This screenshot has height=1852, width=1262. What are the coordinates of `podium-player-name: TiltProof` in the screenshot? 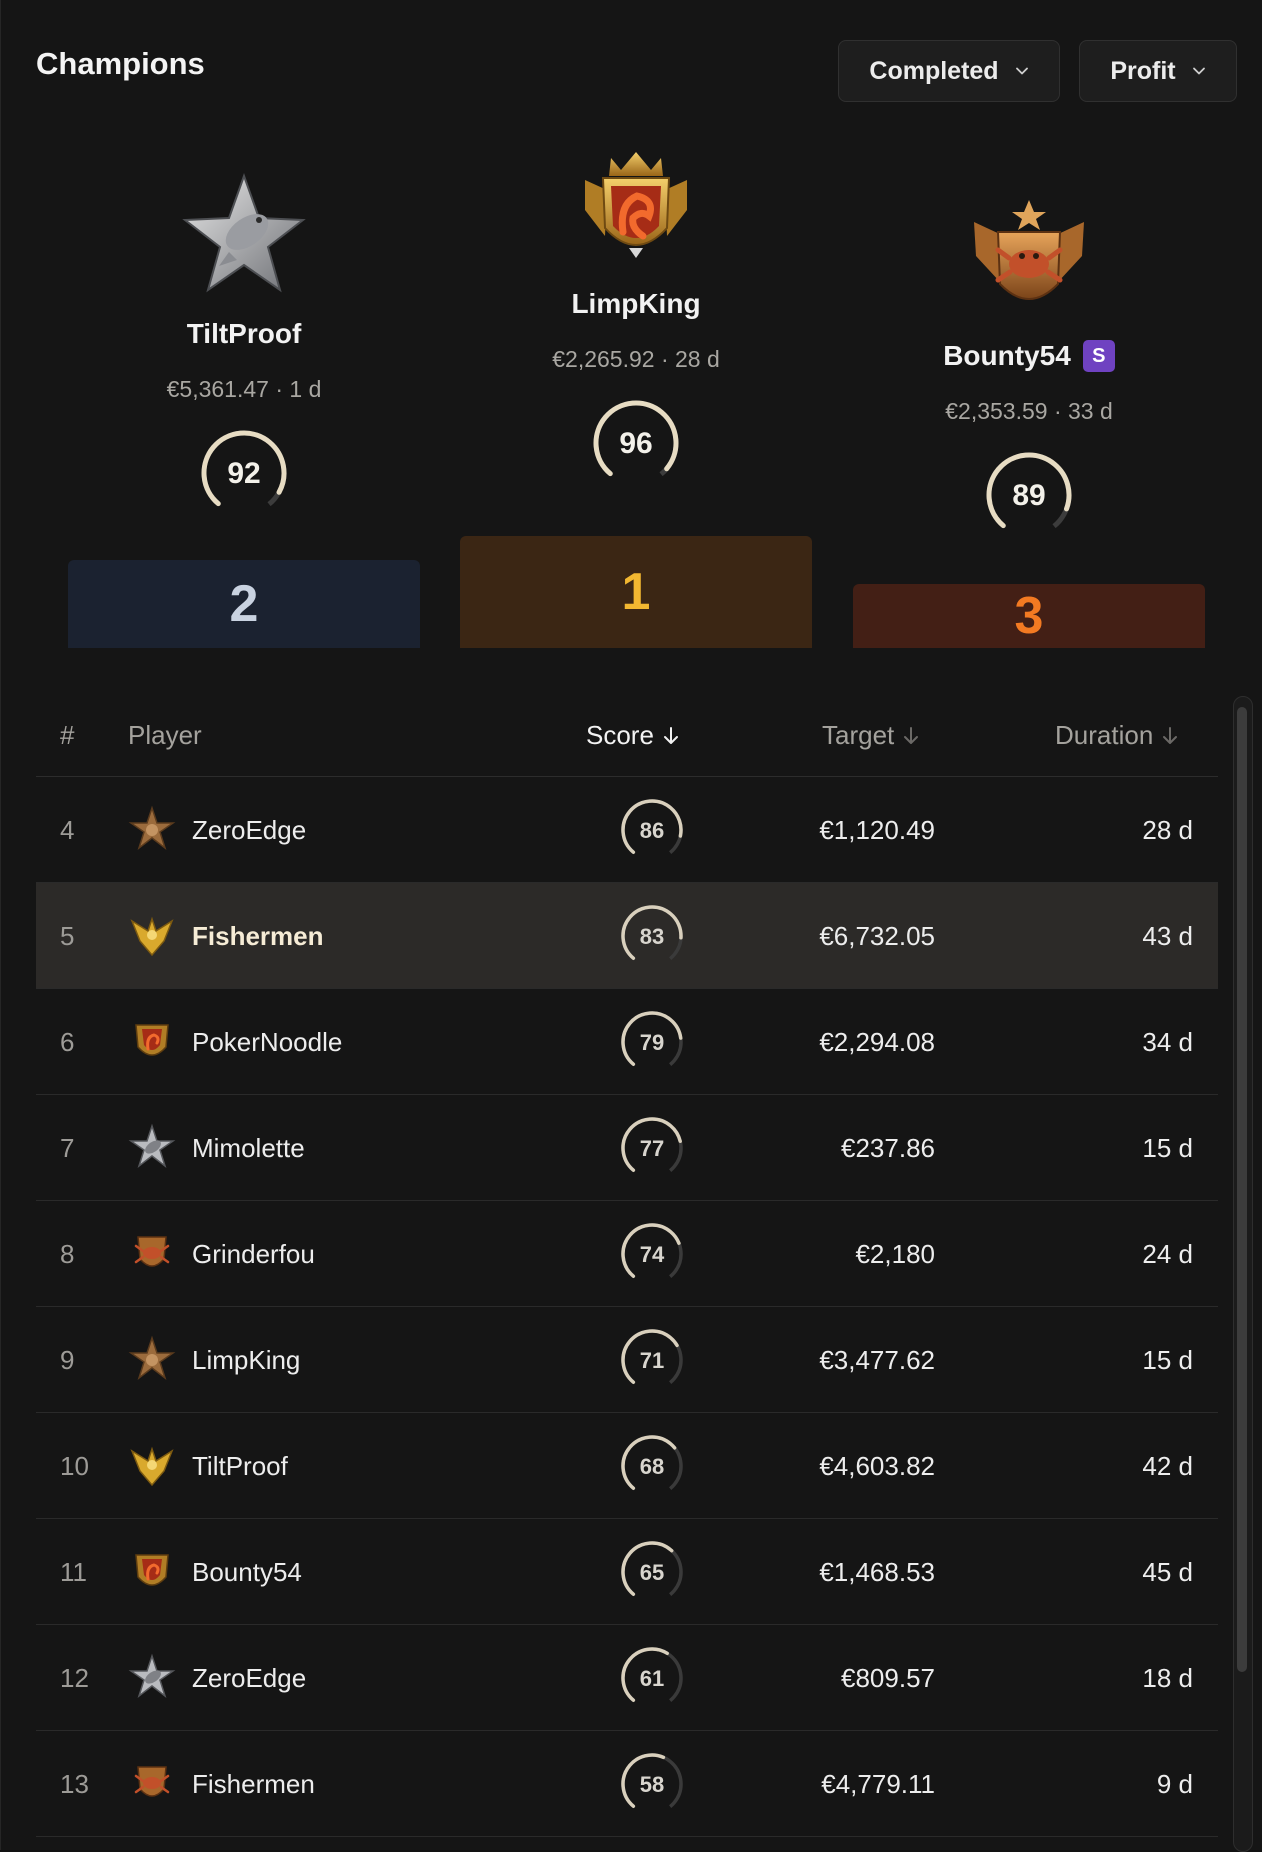 It's located at (244, 333).